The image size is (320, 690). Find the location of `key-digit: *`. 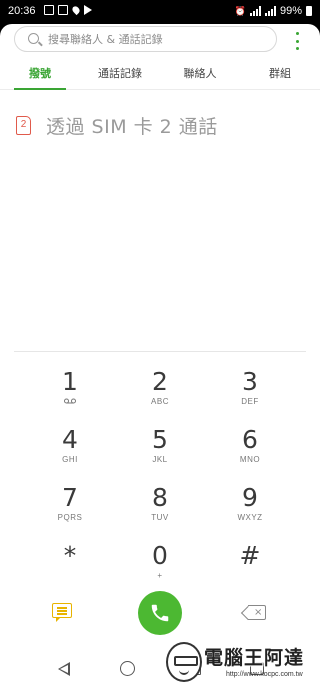

key-digit: * is located at coordinates (70, 555).